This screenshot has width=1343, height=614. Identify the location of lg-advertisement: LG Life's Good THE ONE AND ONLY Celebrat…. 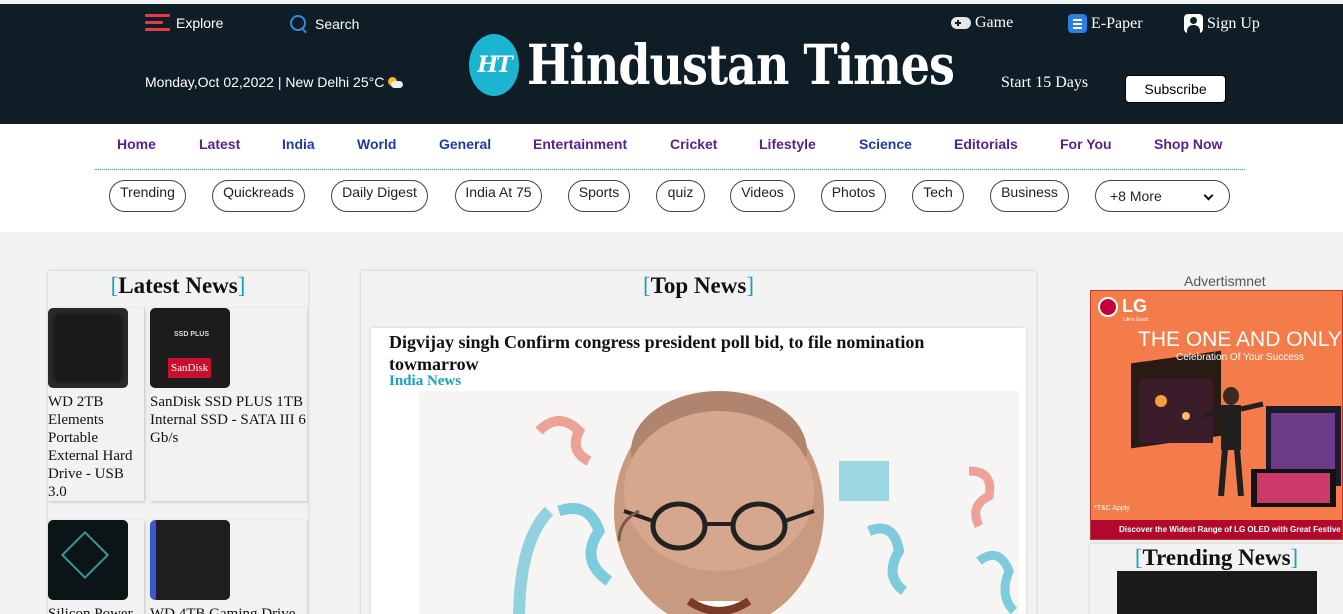
(1216, 415).